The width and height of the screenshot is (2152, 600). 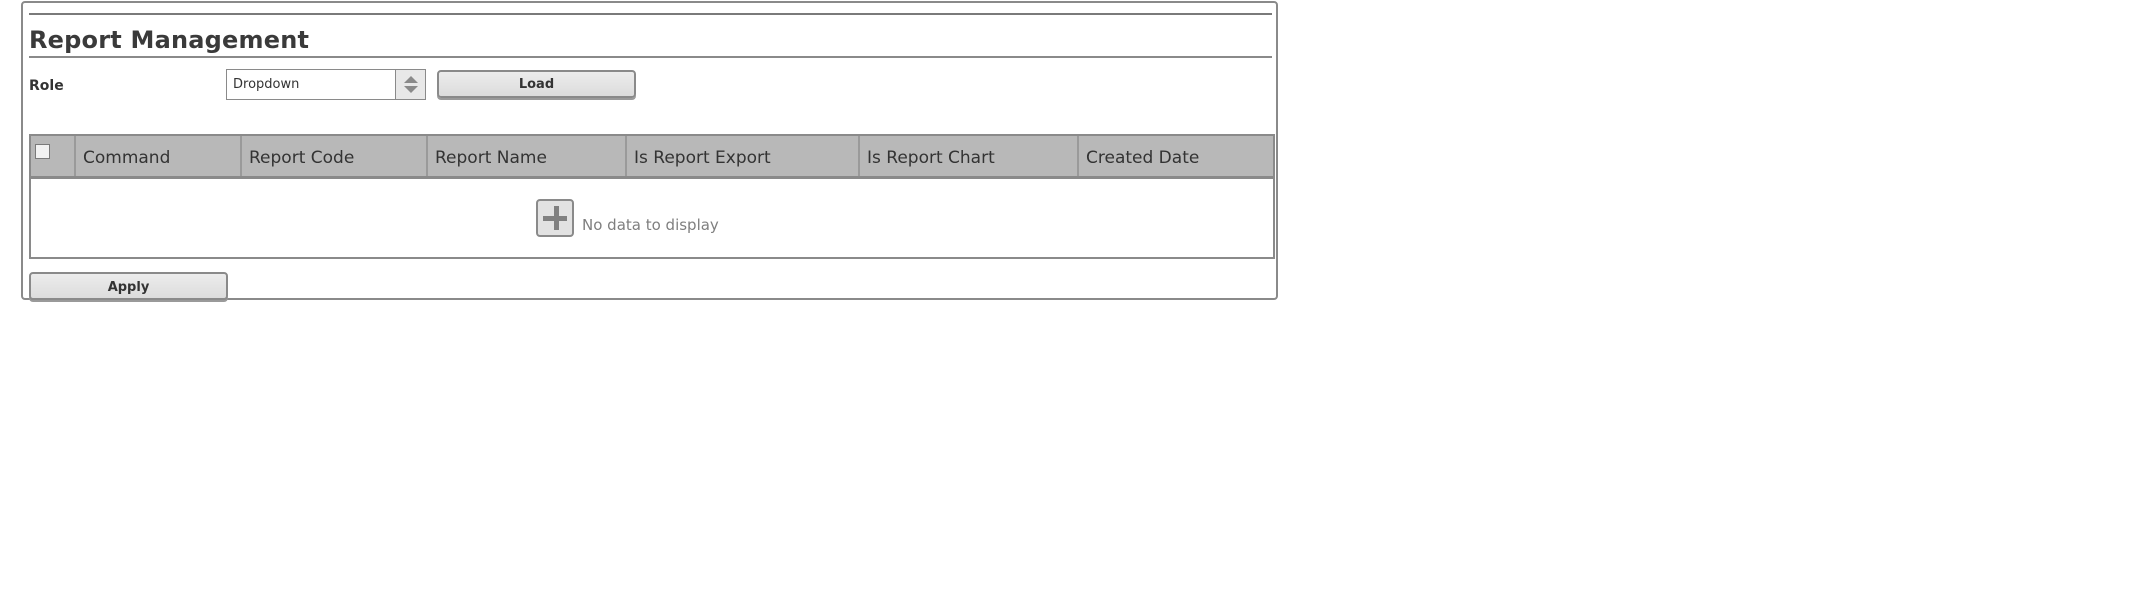 What do you see at coordinates (969, 156) in the screenshot?
I see `column-header-is-report-chart: Is Report Chart` at bounding box center [969, 156].